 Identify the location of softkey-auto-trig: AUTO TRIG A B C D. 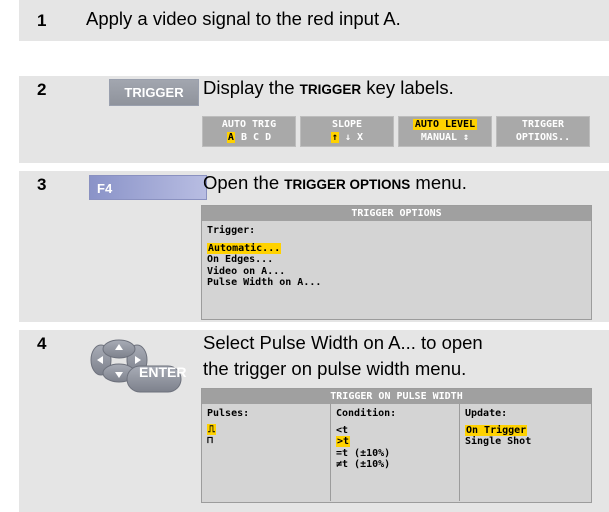
(249, 131).